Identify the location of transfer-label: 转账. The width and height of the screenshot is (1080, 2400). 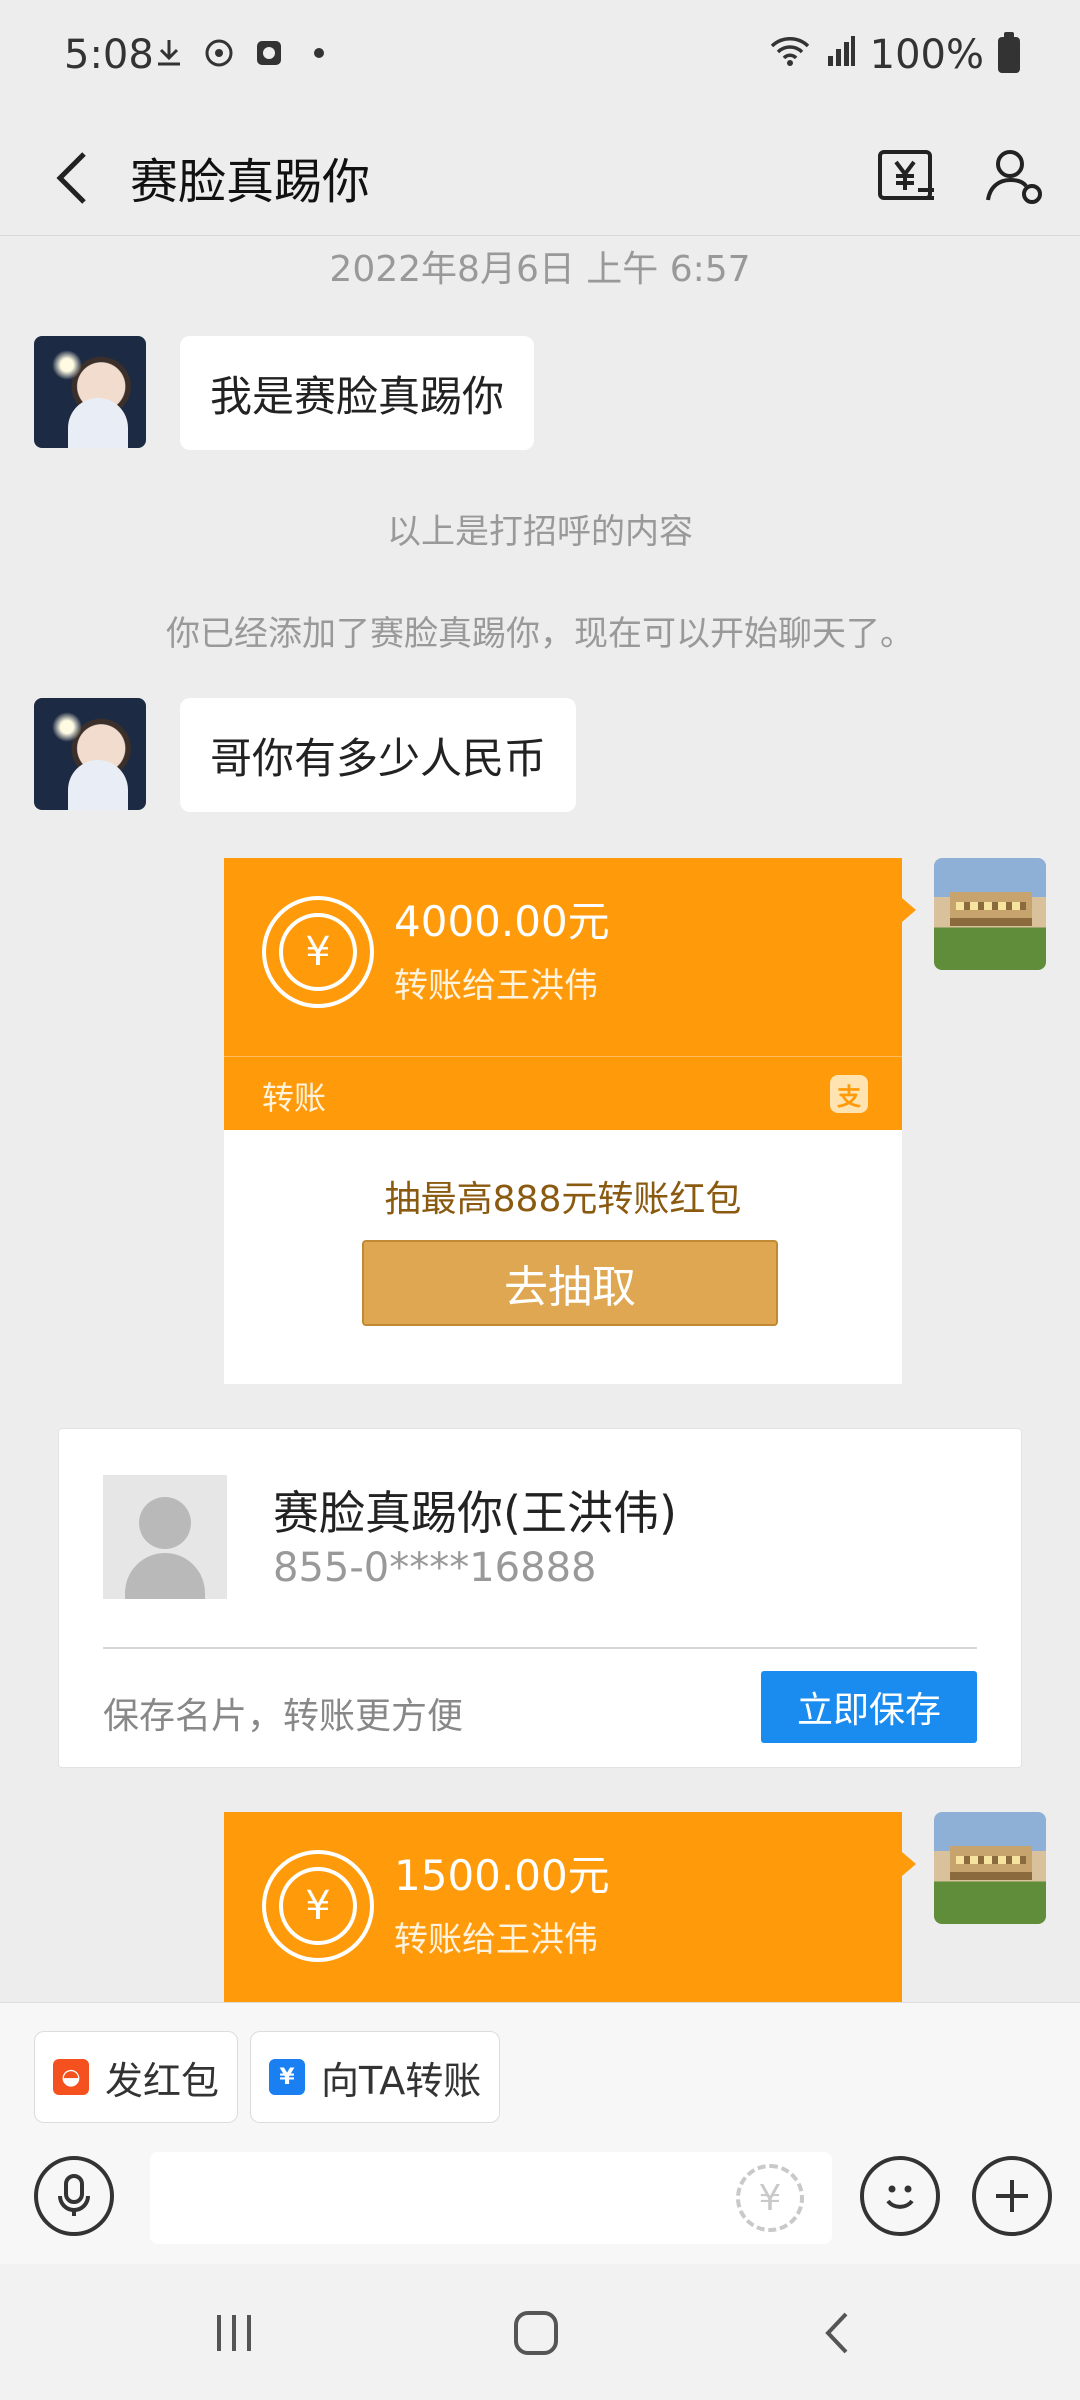
(294, 1098).